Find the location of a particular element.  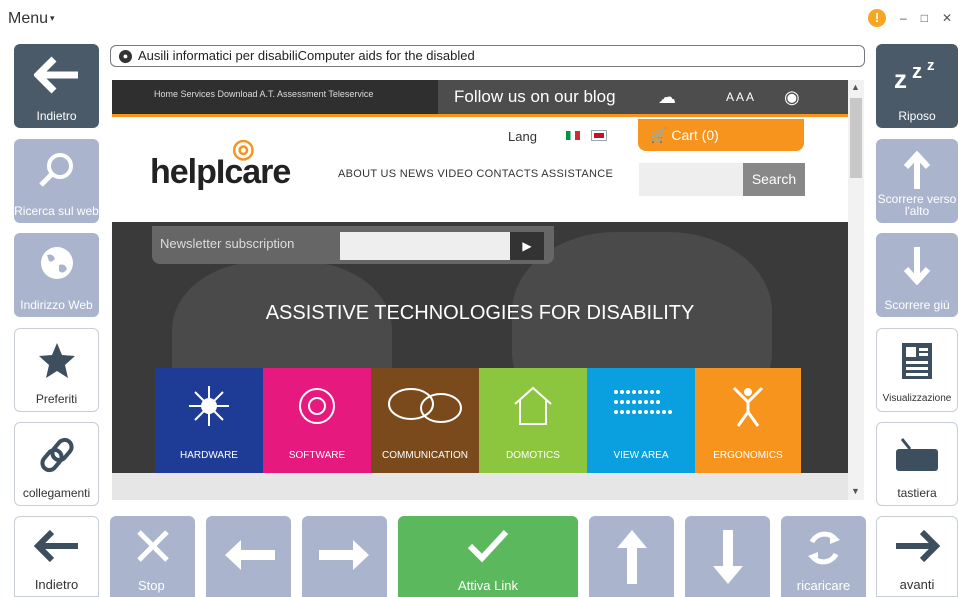

follow-blog-banner: Follow us on our blog ☁ A A A ◉ is located at coordinates (643, 97).